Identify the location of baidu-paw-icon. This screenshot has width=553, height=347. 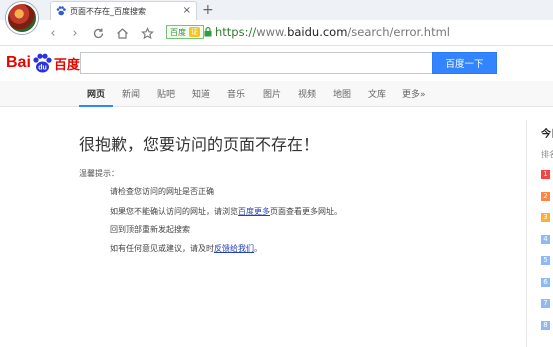
(61, 11).